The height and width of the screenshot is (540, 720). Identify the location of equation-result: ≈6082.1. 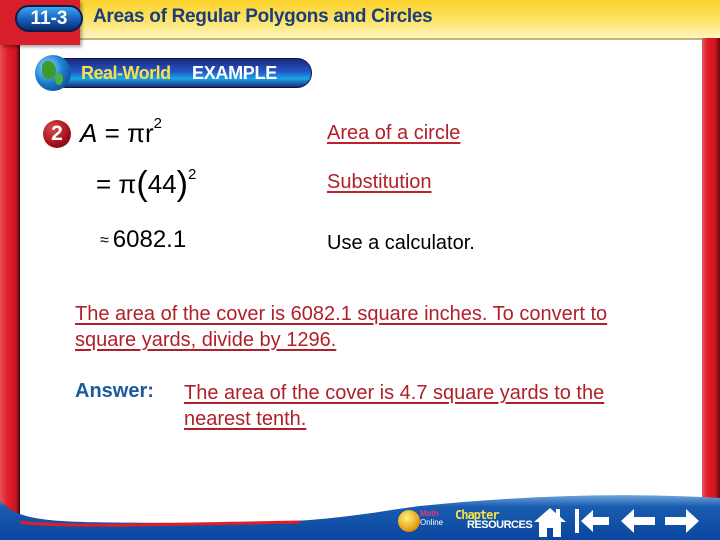
(143, 240).